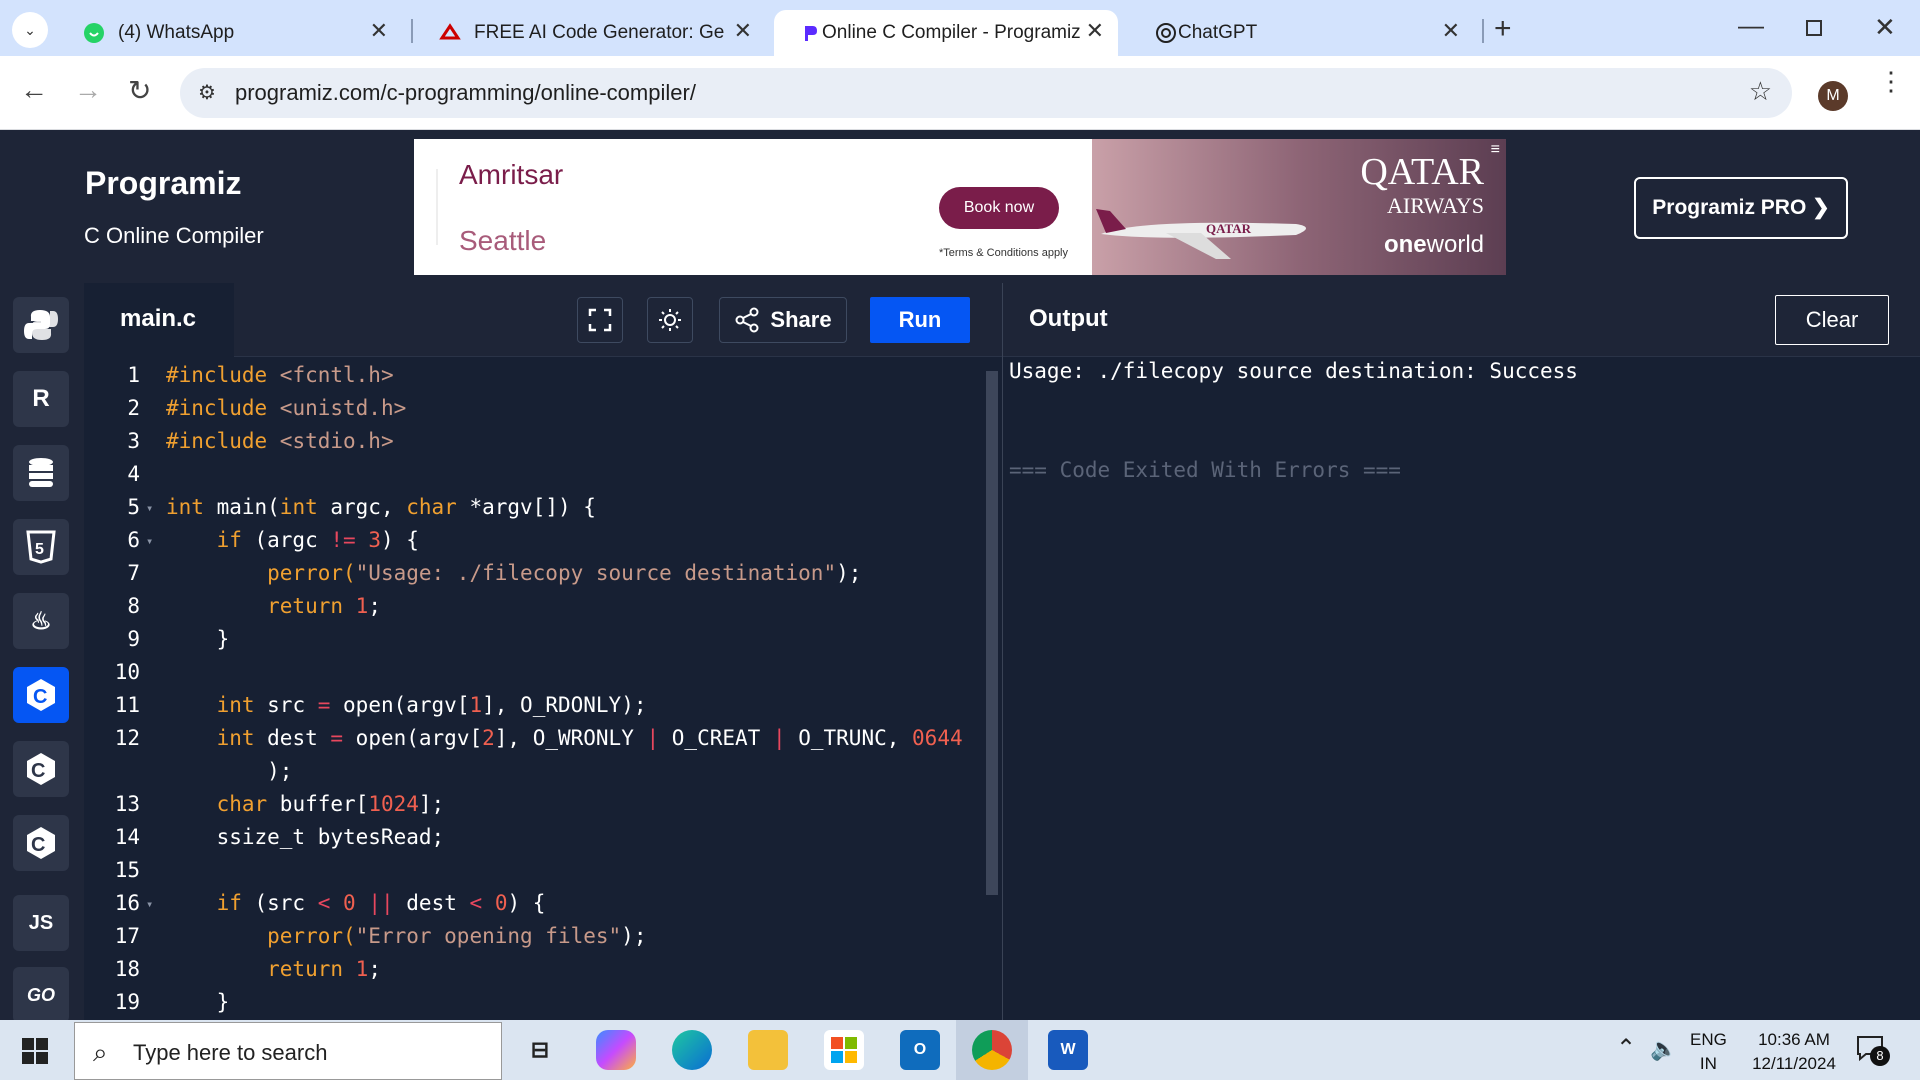 Image resolution: width=1920 pixels, height=1080 pixels. I want to click on csharp-icon: C, so click(41, 843).